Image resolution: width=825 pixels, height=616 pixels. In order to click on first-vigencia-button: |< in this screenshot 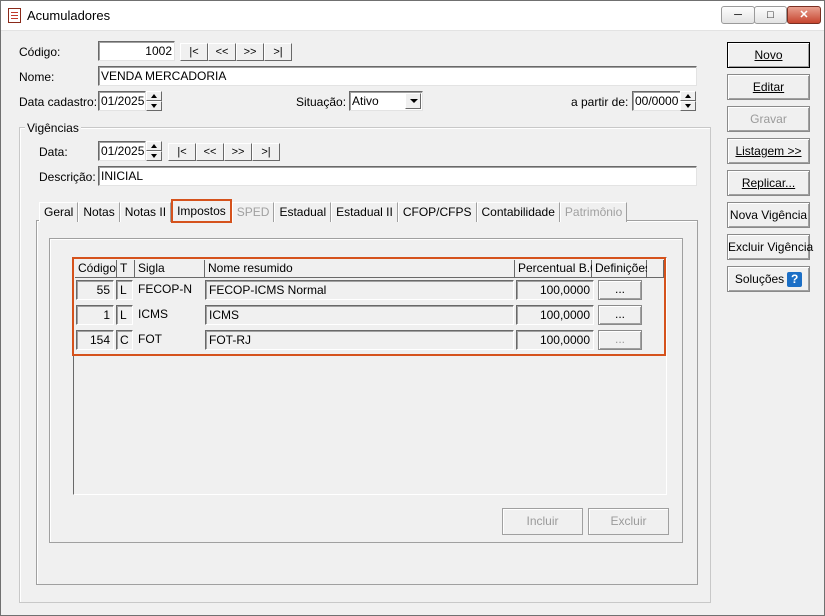, I will do `click(182, 152)`.